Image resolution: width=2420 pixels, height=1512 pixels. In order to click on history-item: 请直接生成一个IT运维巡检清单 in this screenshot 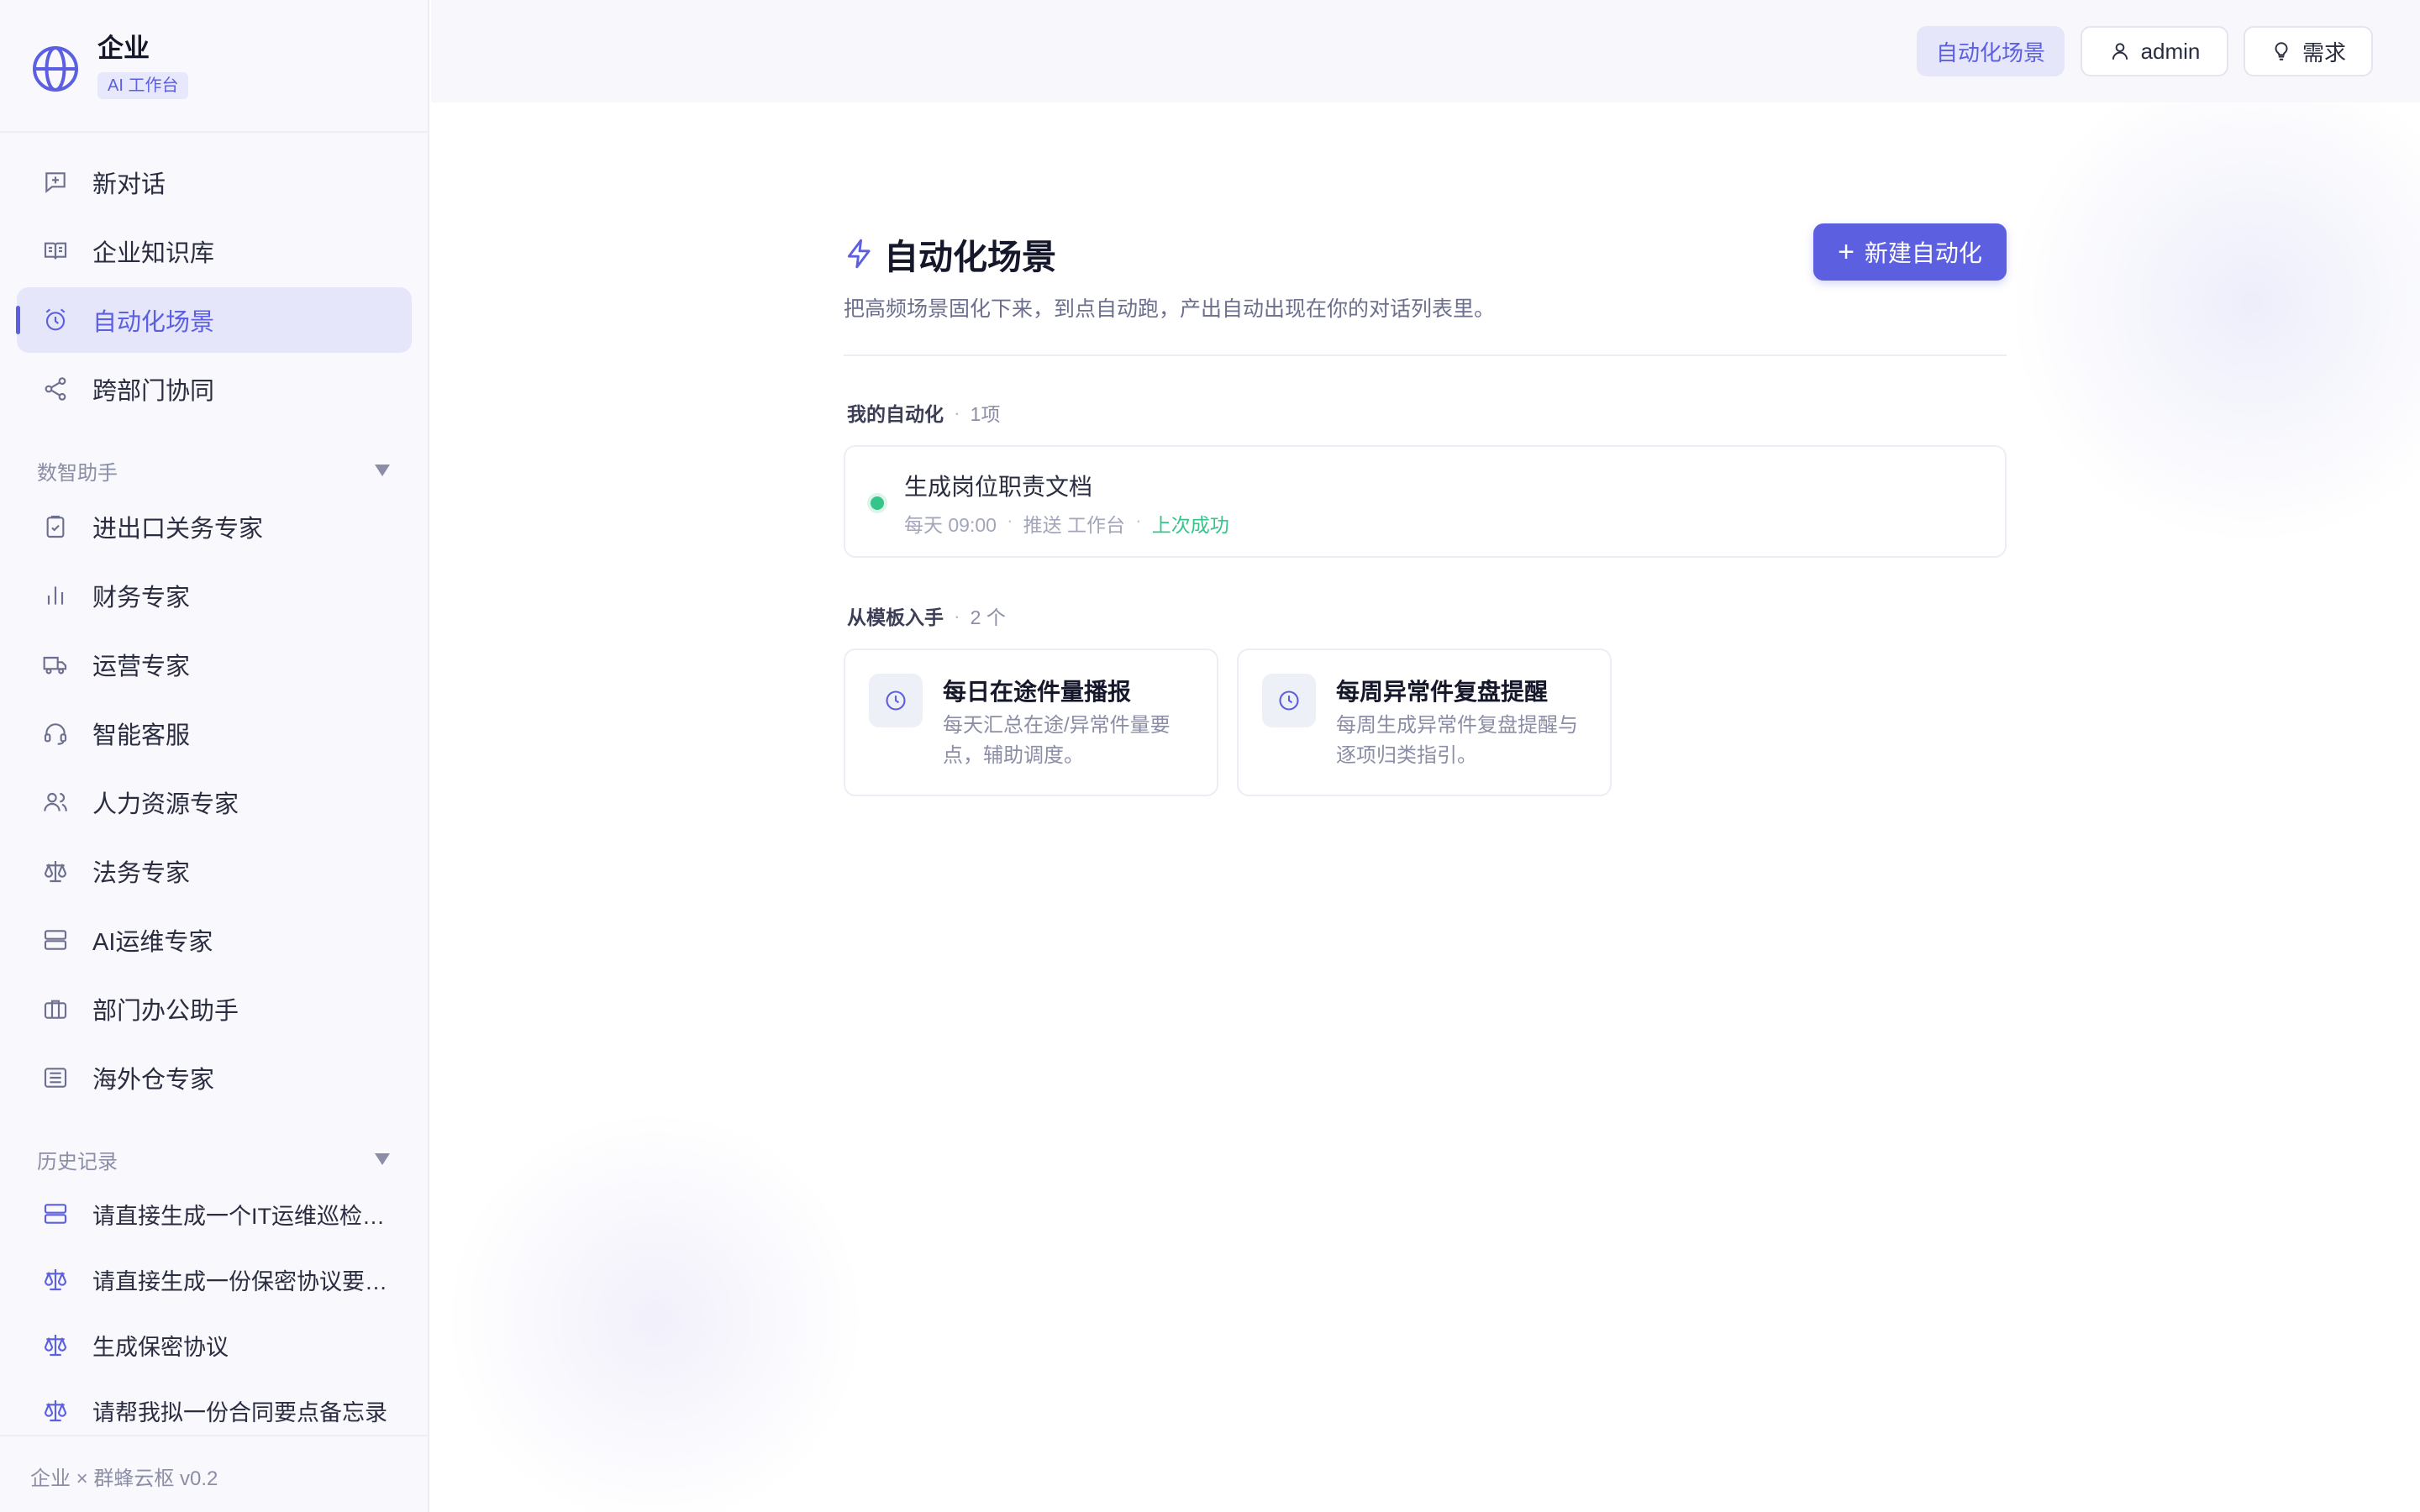, I will do `click(214, 1214)`.